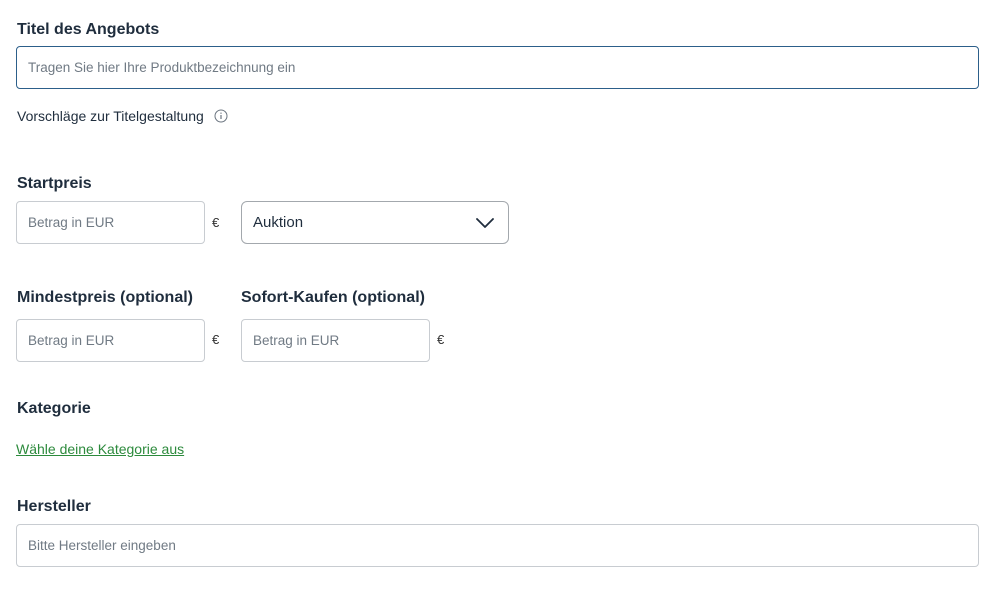  What do you see at coordinates (221, 116) in the screenshot?
I see `info-circle-icon` at bounding box center [221, 116].